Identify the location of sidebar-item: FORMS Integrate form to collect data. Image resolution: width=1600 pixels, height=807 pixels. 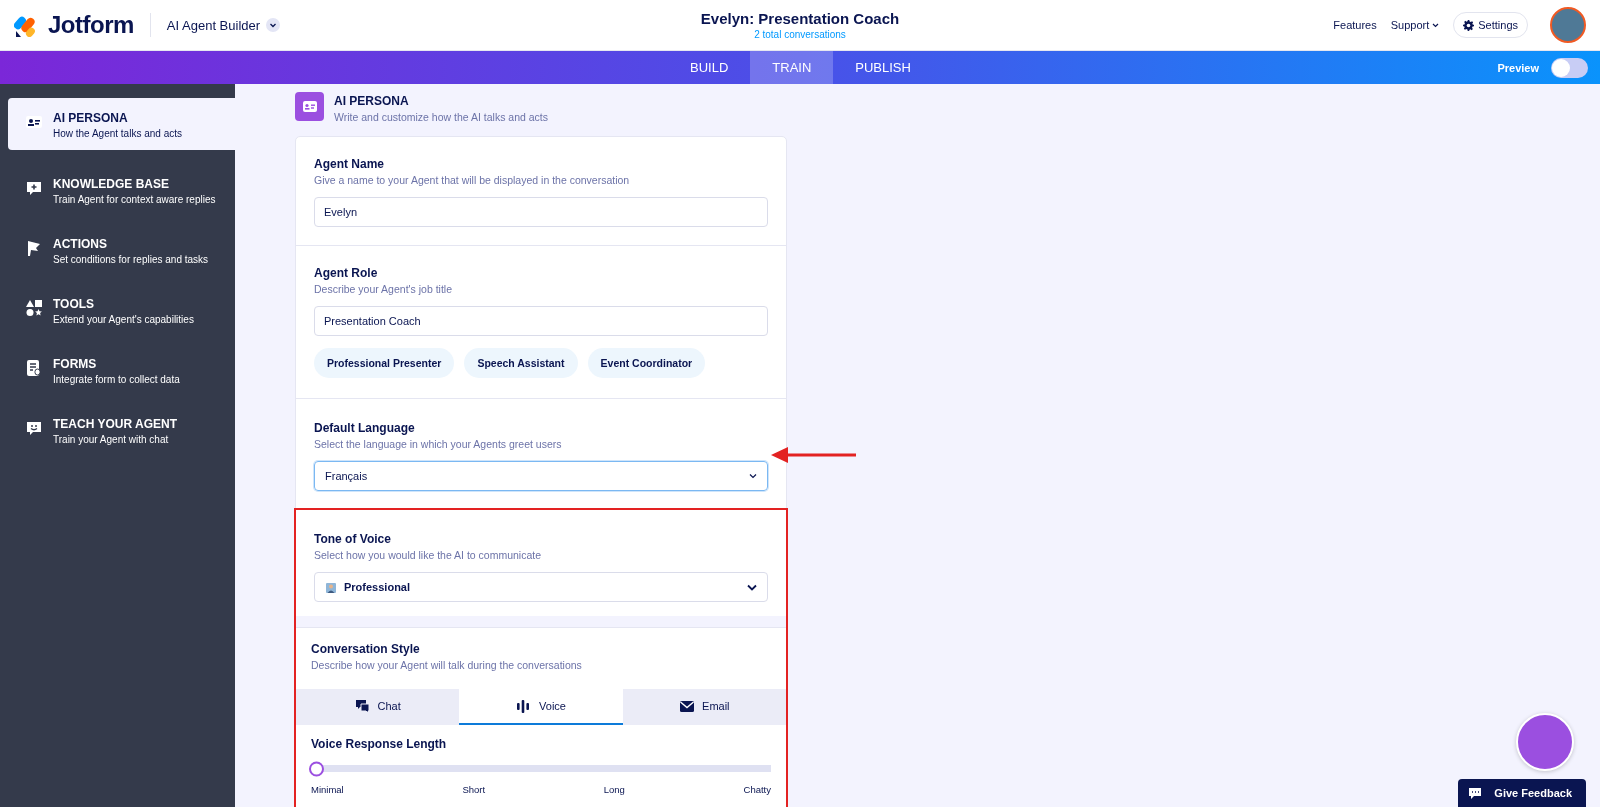
(121, 370).